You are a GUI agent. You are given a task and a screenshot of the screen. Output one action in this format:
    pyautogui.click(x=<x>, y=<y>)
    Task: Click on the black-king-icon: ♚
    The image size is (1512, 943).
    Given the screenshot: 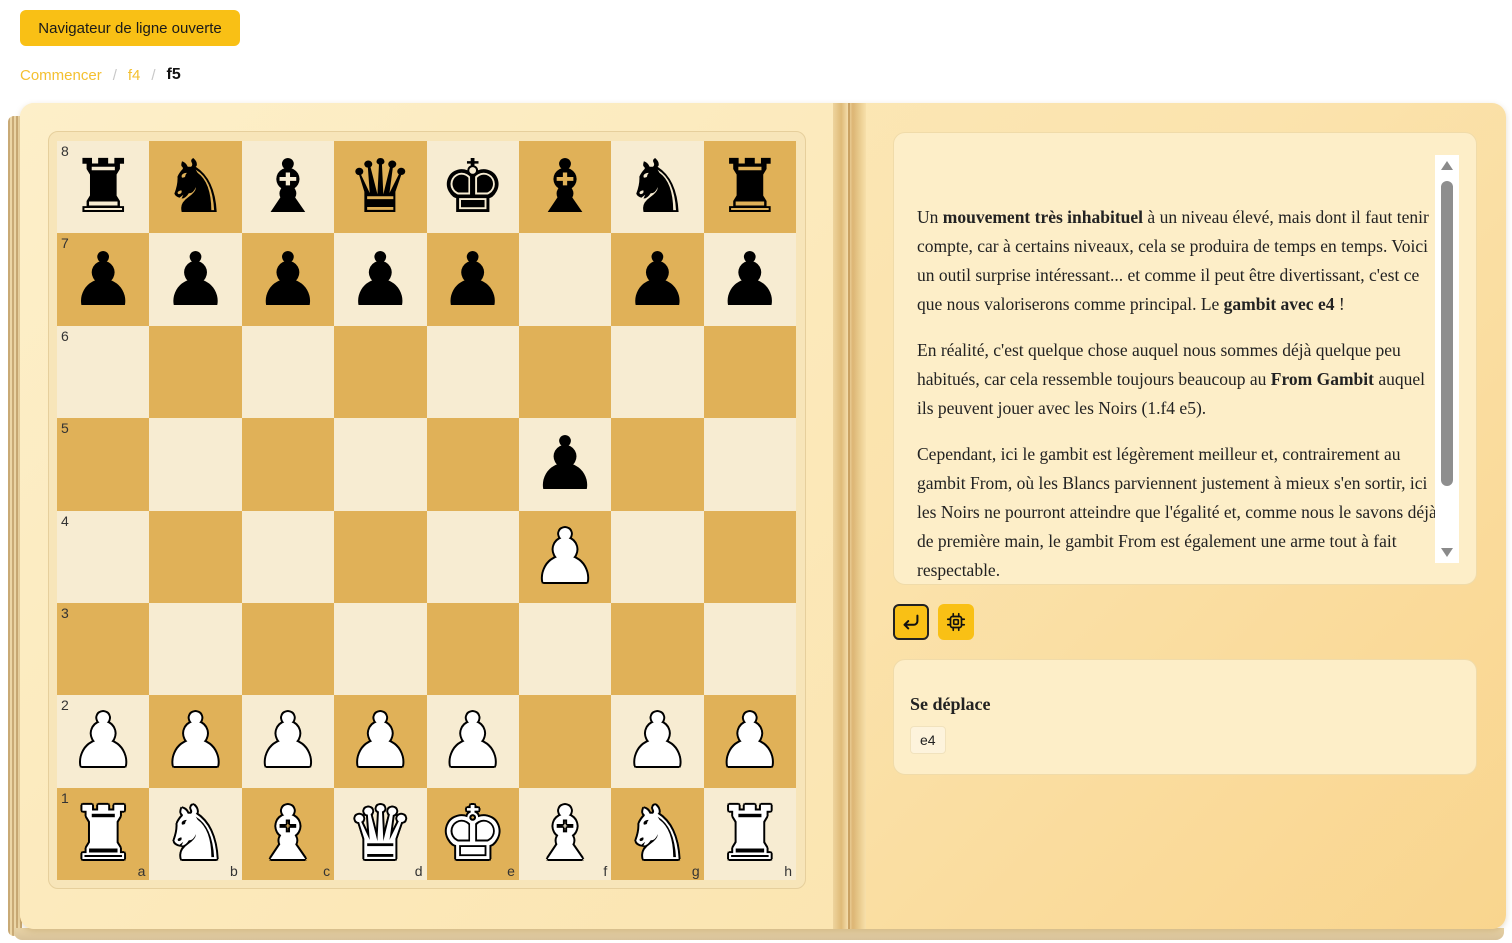 What is the action you would take?
    pyautogui.click(x=473, y=187)
    